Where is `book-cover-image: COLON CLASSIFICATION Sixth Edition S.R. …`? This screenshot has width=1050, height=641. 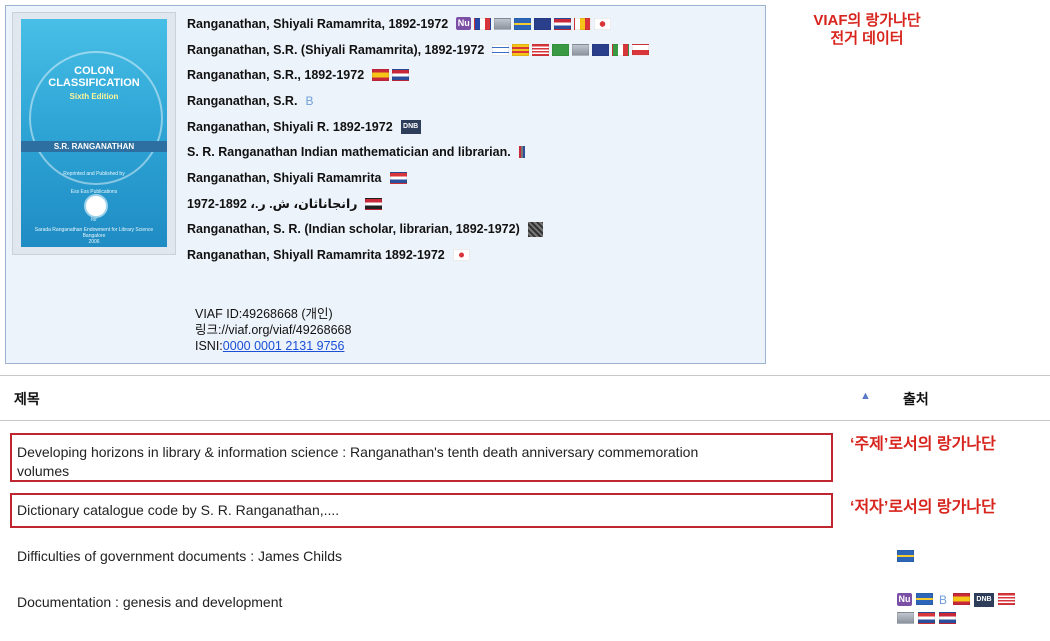 book-cover-image: COLON CLASSIFICATION Sixth Edition S.R. … is located at coordinates (94, 133).